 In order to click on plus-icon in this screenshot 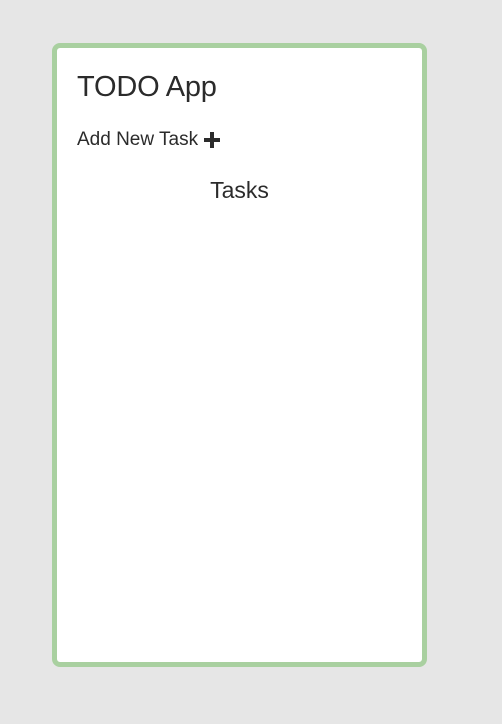, I will do `click(212, 140)`.